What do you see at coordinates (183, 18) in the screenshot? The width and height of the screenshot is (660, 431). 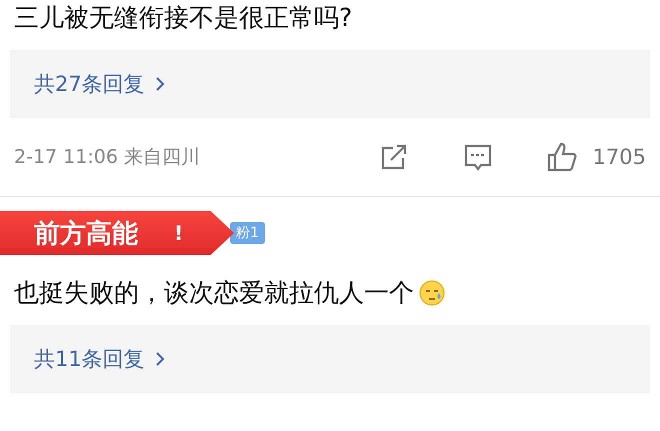 I see `comment-text: 三儿被无缝衔接不是很正常吗?` at bounding box center [183, 18].